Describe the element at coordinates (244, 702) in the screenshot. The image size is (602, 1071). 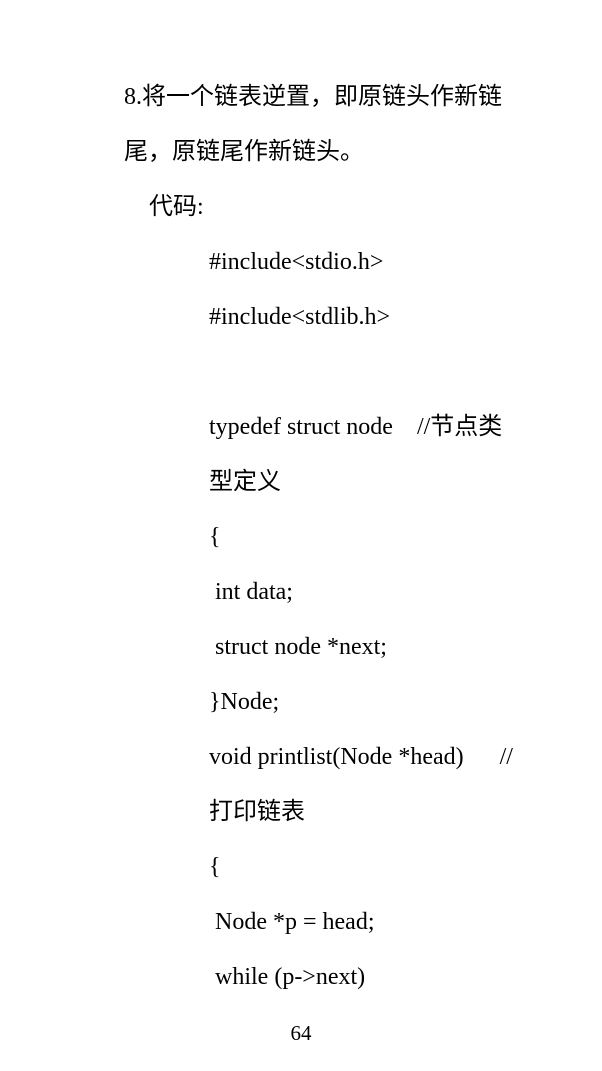
I see `code-line: }Node;` at that location.